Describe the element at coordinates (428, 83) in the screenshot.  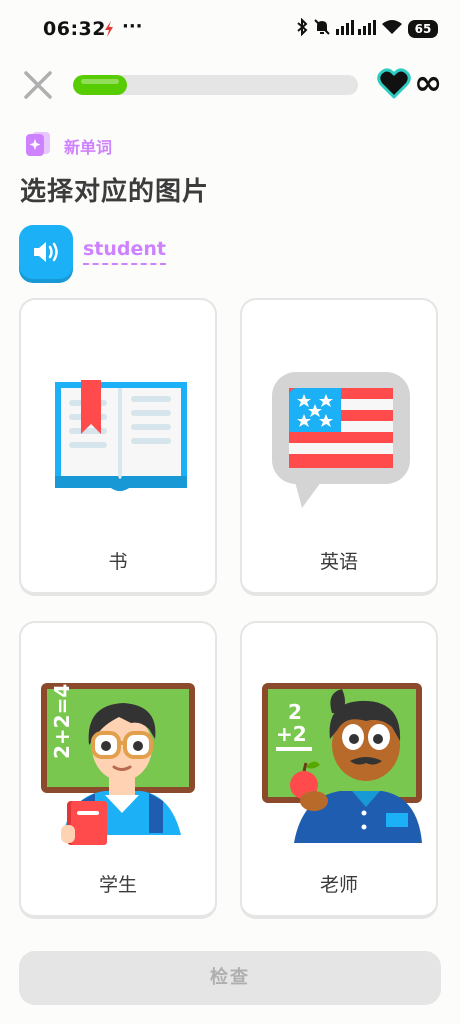
I see `hearts-count: ∞` at that location.